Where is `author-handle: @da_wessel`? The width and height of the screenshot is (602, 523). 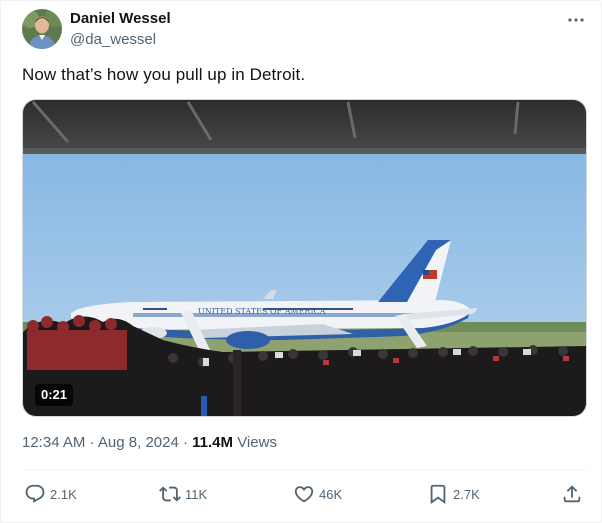
author-handle: @da_wessel is located at coordinates (113, 39).